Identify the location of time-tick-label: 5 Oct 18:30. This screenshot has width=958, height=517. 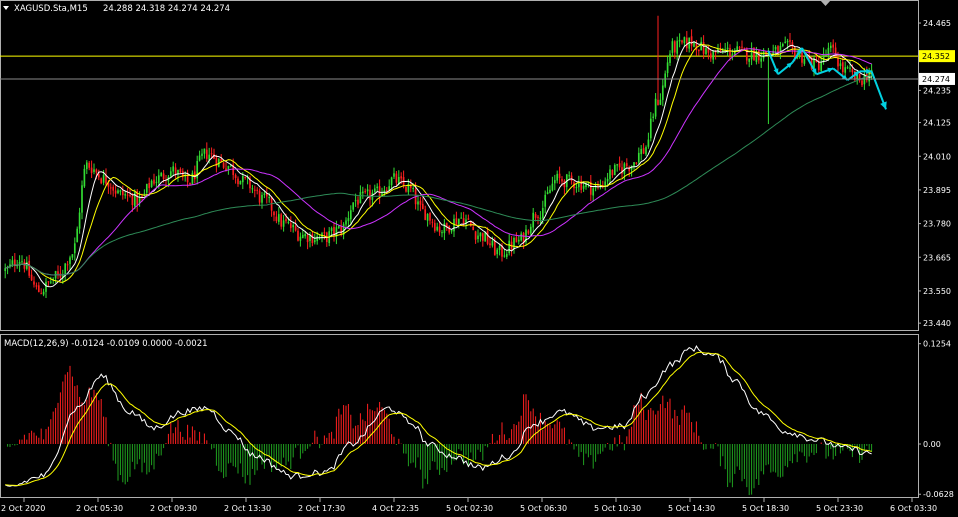
(765, 508).